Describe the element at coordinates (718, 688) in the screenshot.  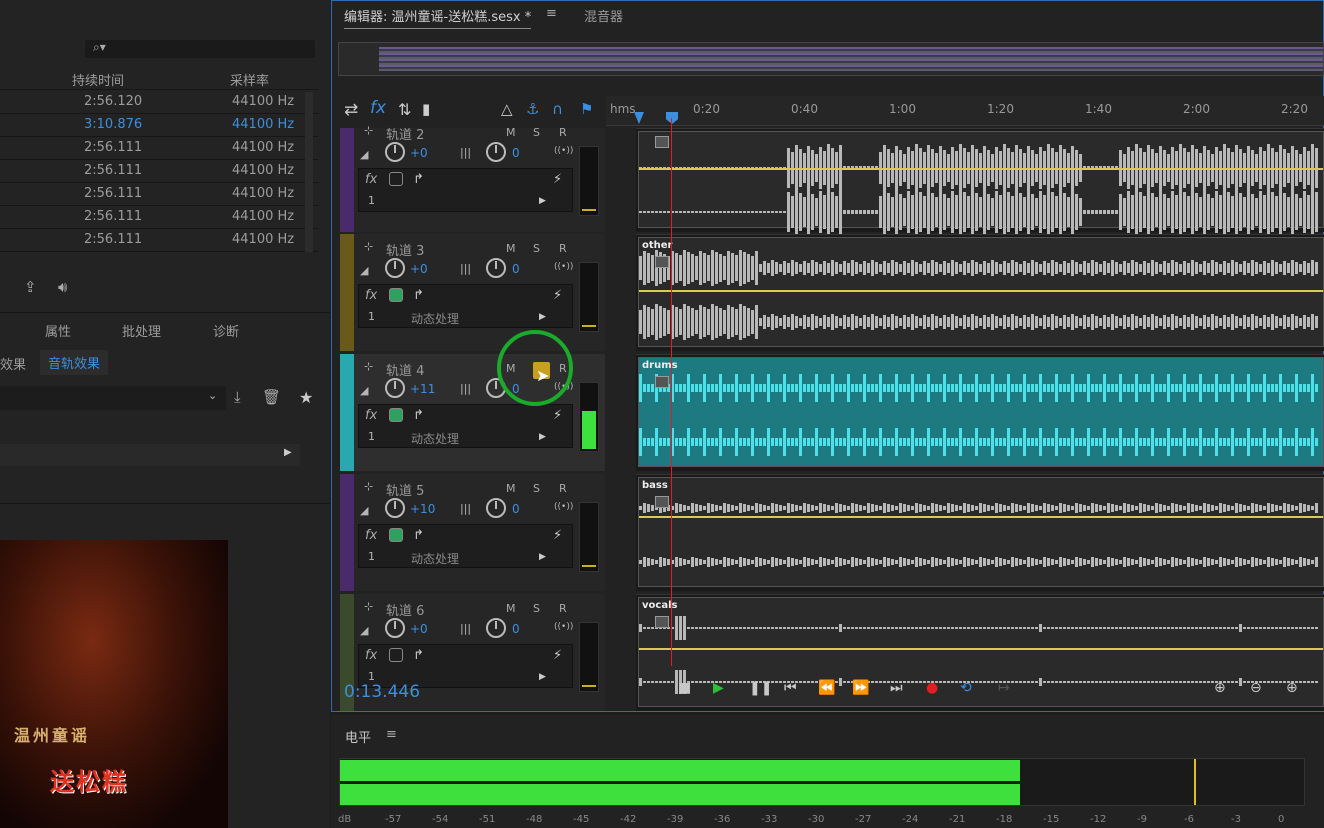
I see `play-button: ▶` at that location.